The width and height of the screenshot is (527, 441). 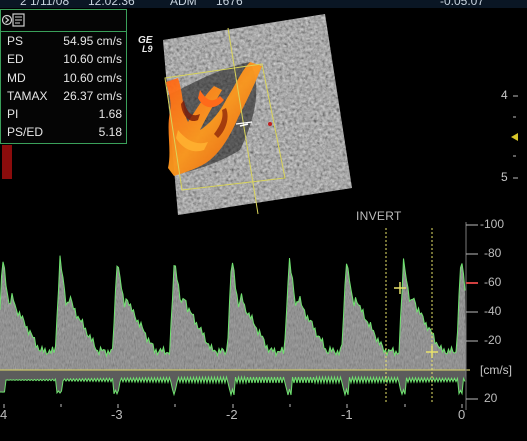 What do you see at coordinates (496, 370) in the screenshot?
I see `velocity-unit: [cm/s]` at bounding box center [496, 370].